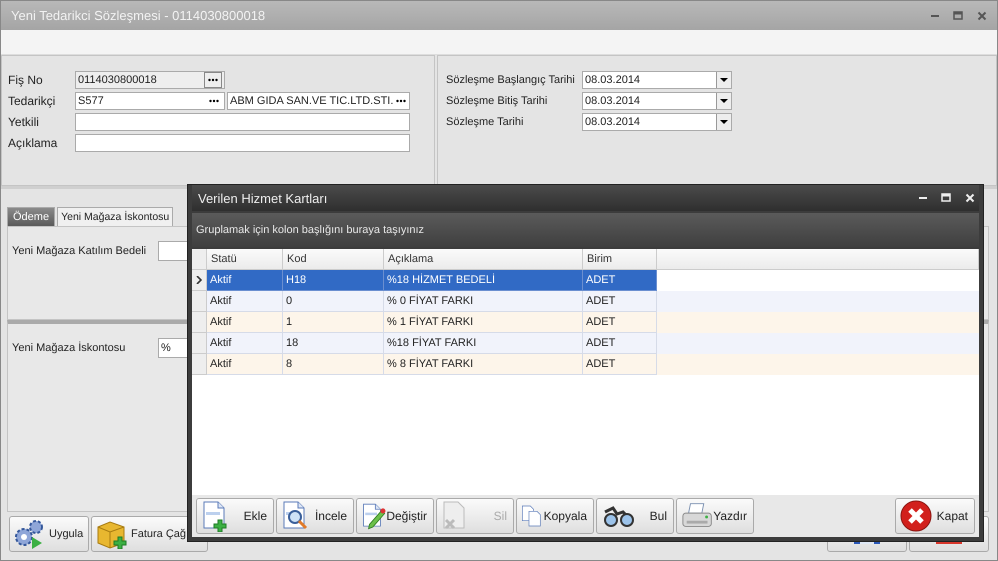 The image size is (998, 561). Describe the element at coordinates (26, 80) in the screenshot. I see `field-label: Fiş No` at that location.